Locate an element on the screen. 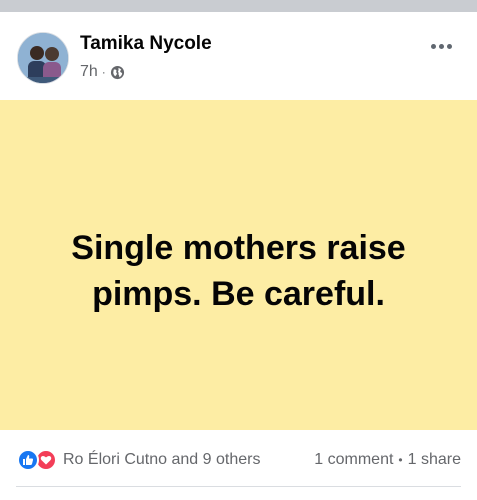  avatar-photo is located at coordinates (43, 58).